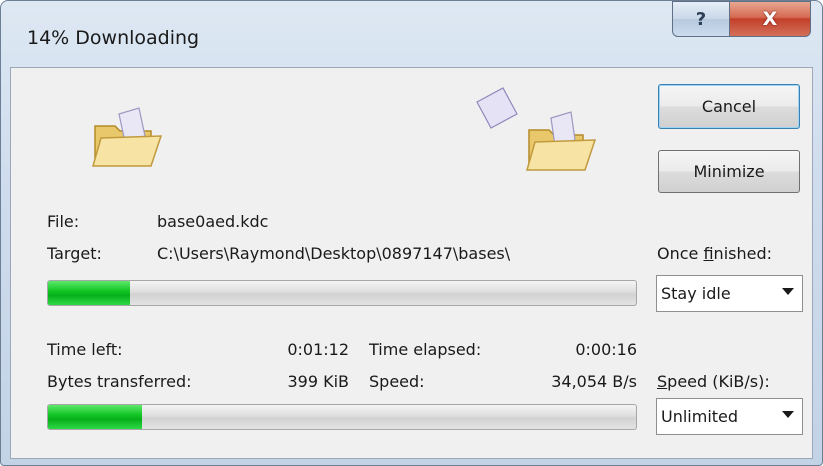  Describe the element at coordinates (342, 417) in the screenshot. I see `overall-progress-bar` at that location.